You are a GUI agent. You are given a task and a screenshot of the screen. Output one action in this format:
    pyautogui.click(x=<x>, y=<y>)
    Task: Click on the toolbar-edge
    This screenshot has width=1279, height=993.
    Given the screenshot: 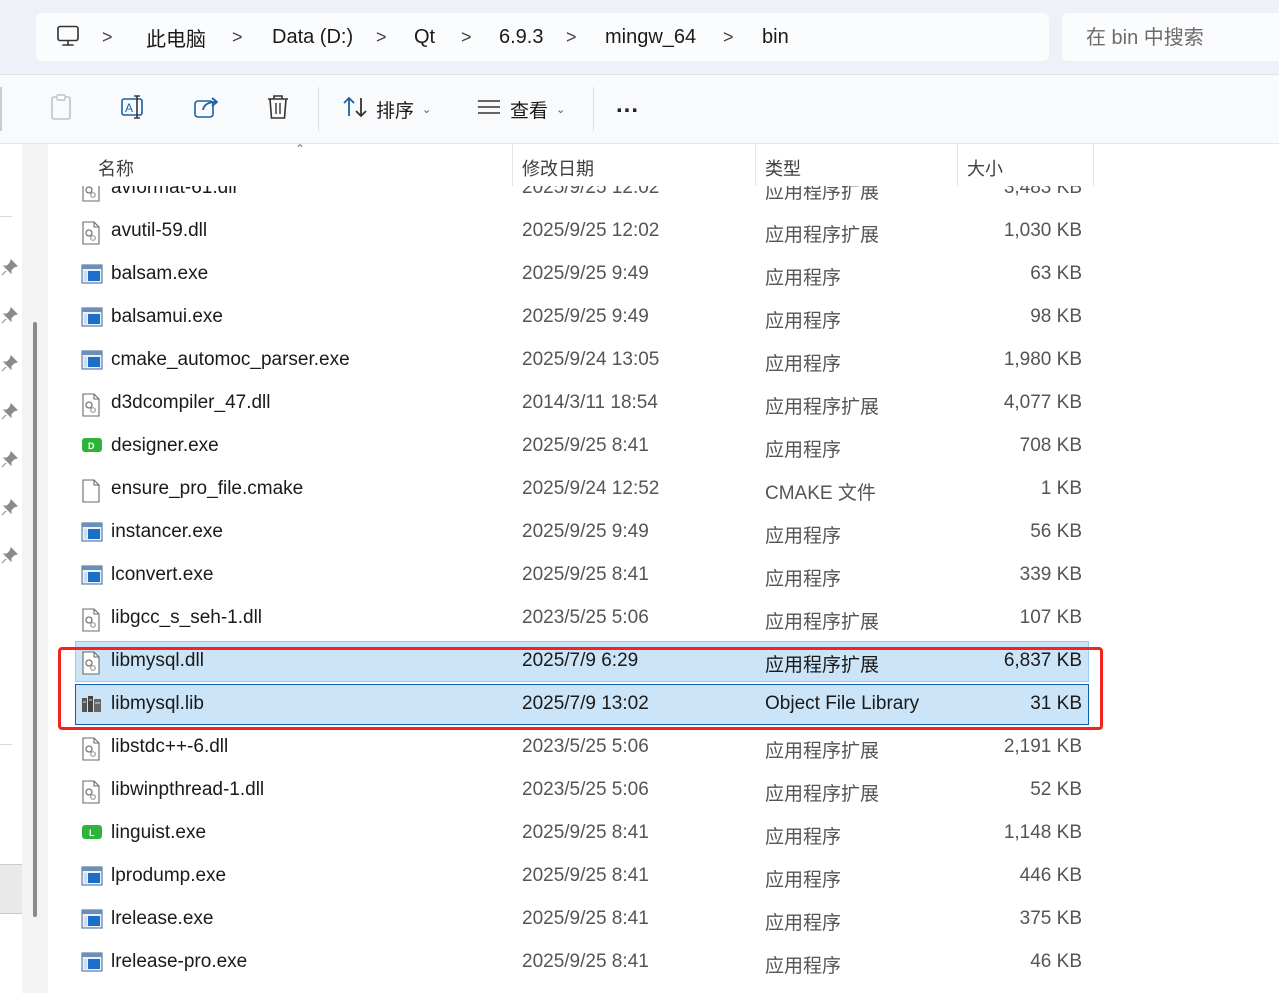 What is the action you would take?
    pyautogui.click(x=1, y=109)
    